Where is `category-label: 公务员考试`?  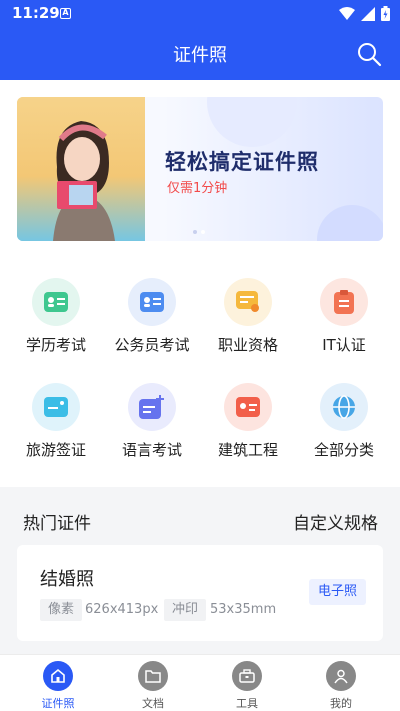 category-label: 公务员考试 is located at coordinates (152, 345).